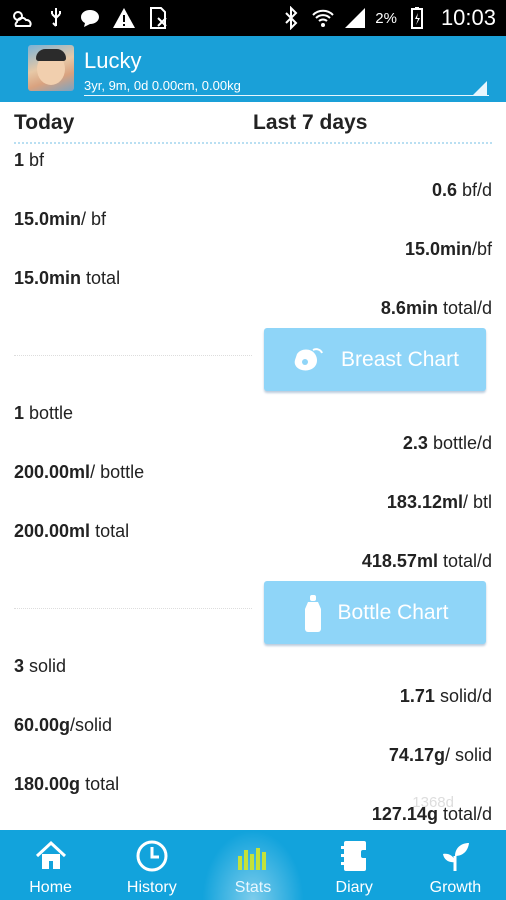 The height and width of the screenshot is (900, 506). I want to click on bottle-avg-amount: 183.12ml/ btl, so click(439, 502).